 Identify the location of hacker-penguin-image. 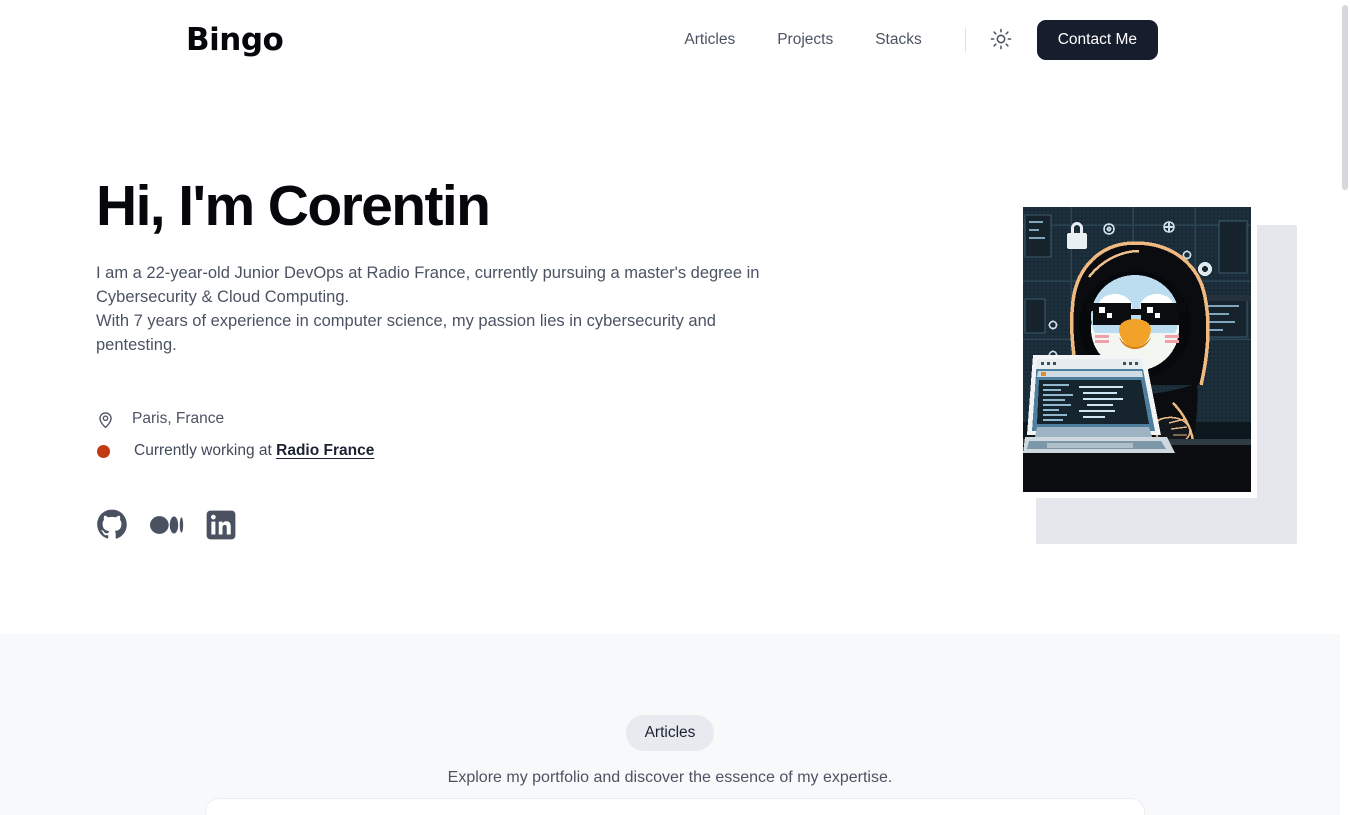
(1137, 349).